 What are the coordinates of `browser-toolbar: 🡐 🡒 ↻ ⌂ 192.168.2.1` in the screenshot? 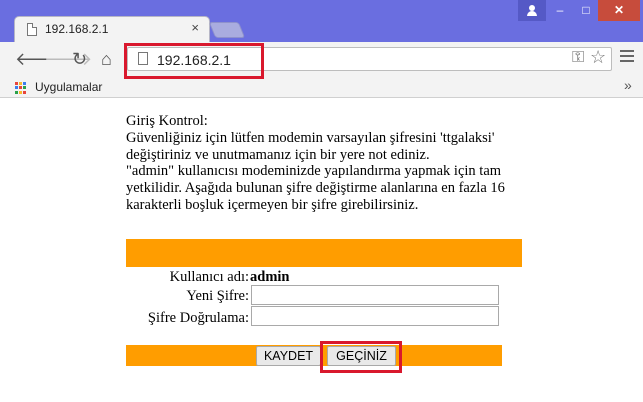 It's located at (321, 59).